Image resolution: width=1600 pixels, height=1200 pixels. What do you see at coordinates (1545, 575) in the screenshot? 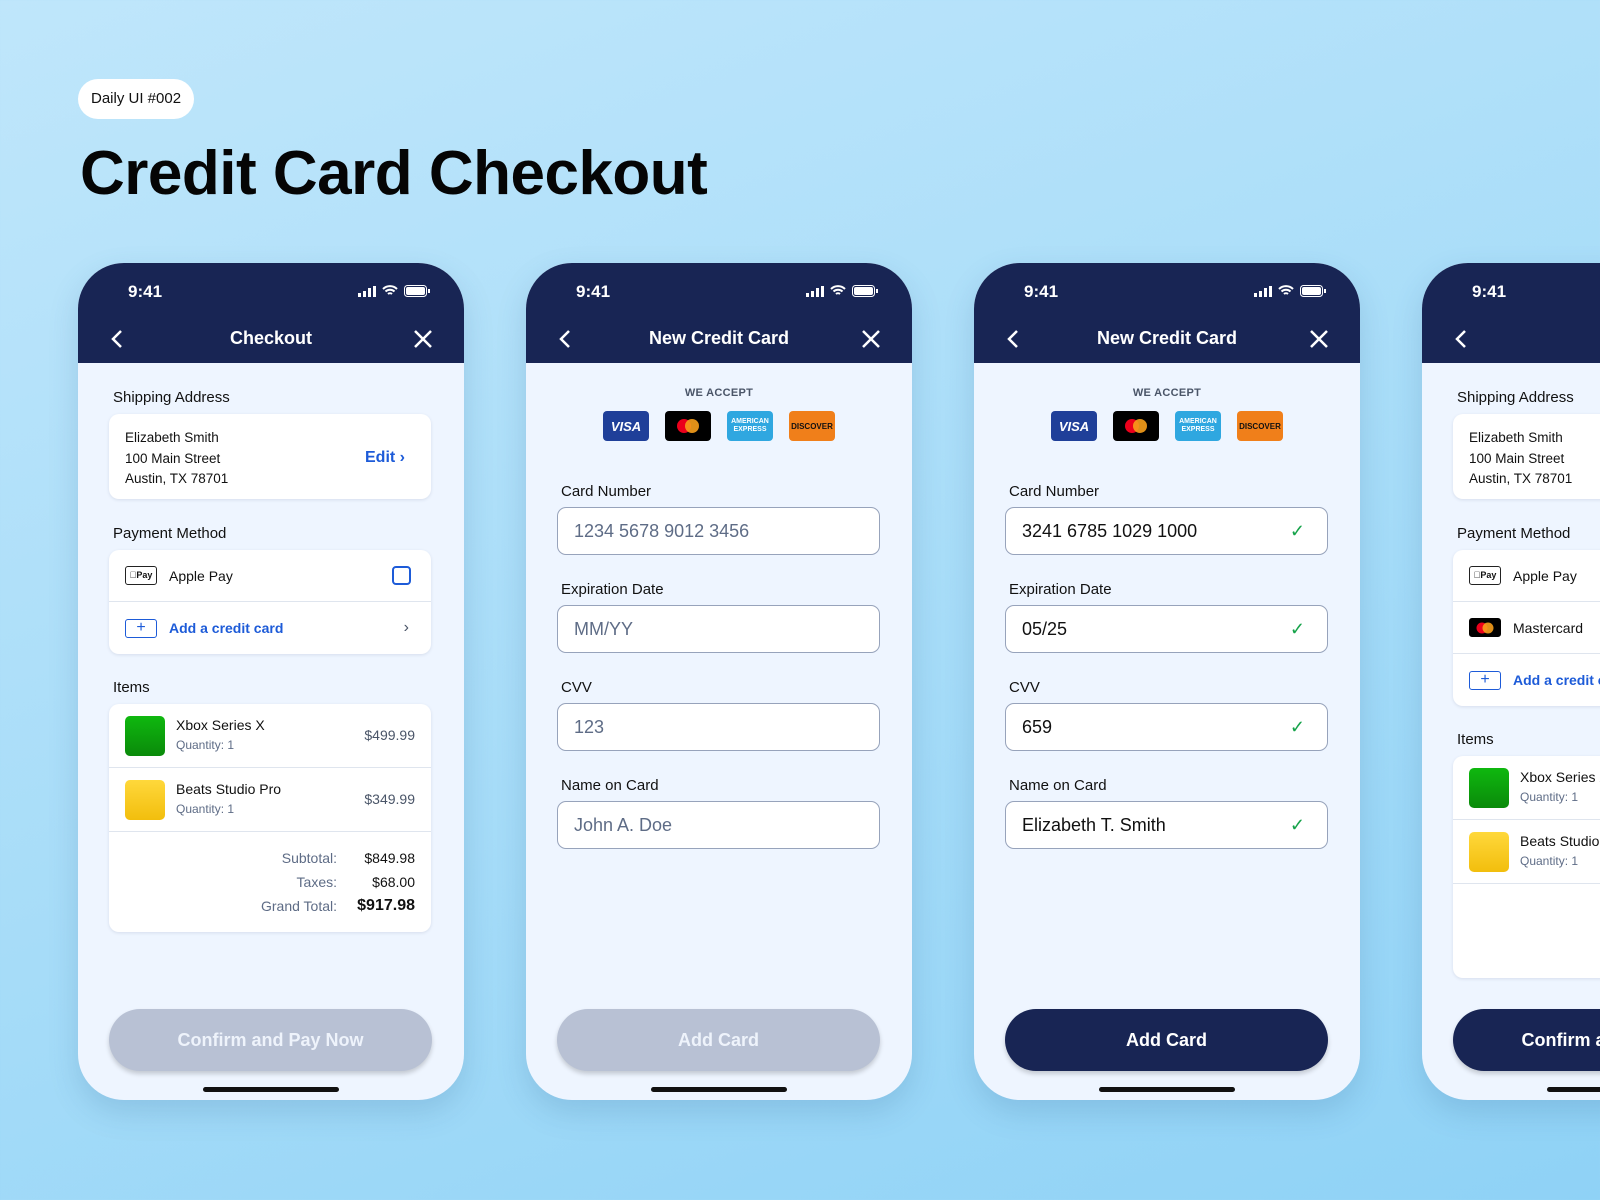
I see `apple-pay-label: Apple Pay` at bounding box center [1545, 575].